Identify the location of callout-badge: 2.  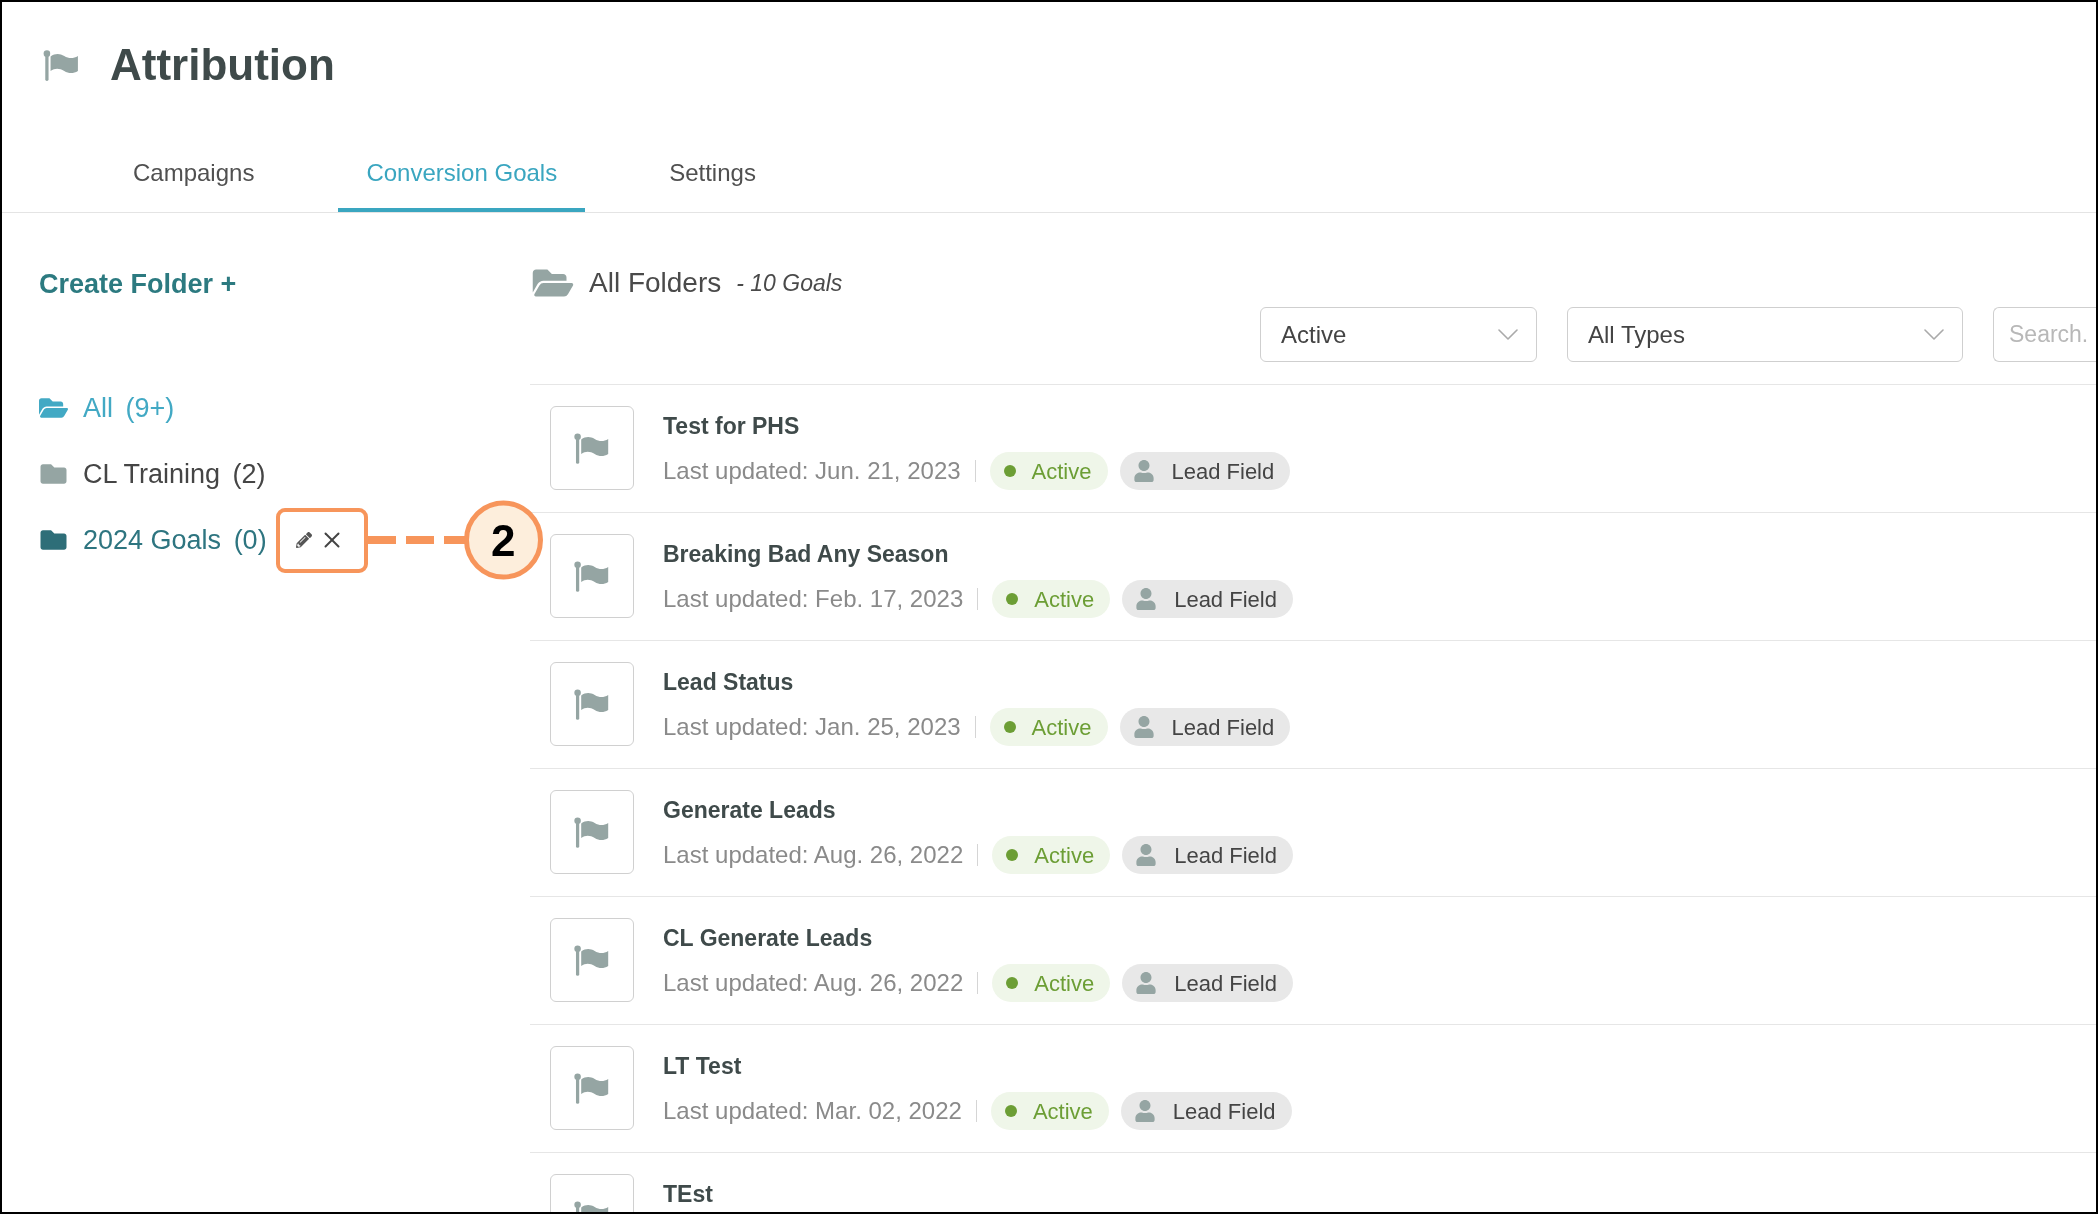
(503, 540).